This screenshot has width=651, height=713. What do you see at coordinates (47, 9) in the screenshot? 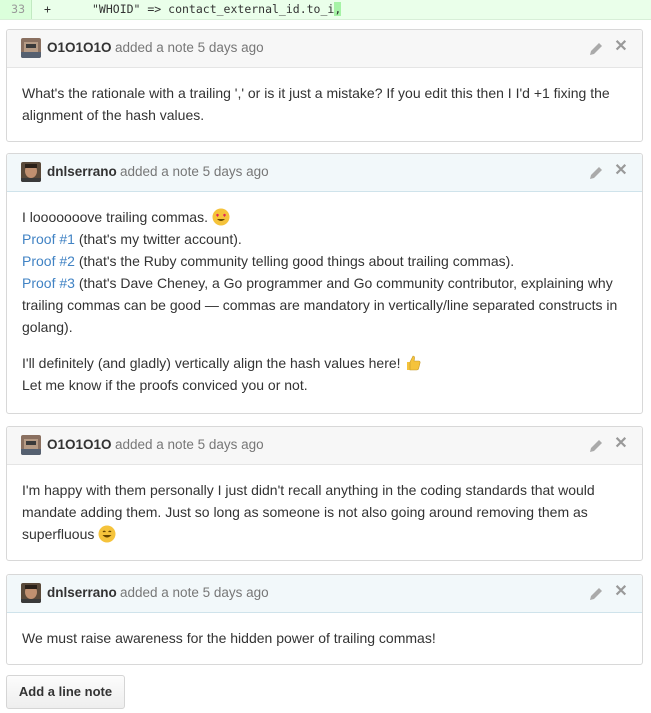
I see `diff-added-marker: +` at bounding box center [47, 9].